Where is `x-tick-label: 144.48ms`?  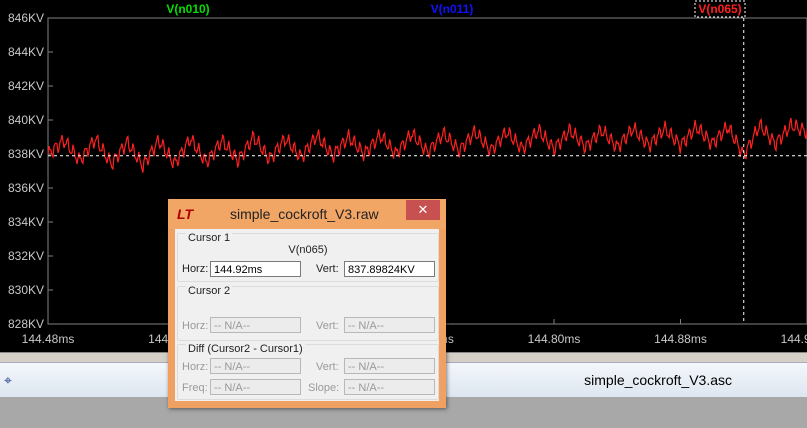
x-tick-label: 144.48ms is located at coordinates (48, 339).